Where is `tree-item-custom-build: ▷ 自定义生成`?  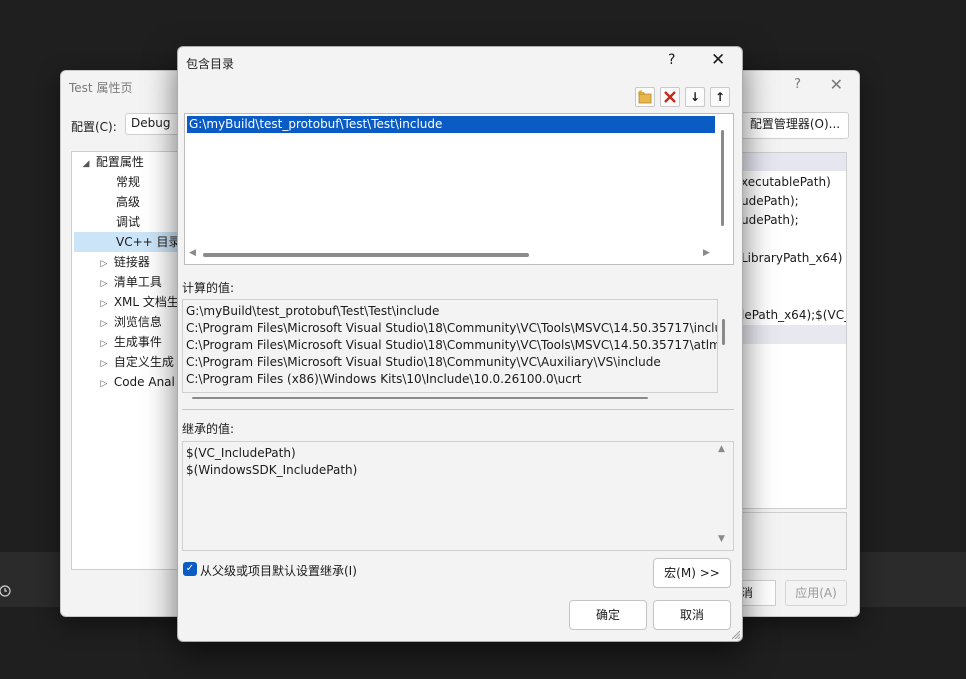 tree-item-custom-build: ▷ 自定义生成 is located at coordinates (136, 362).